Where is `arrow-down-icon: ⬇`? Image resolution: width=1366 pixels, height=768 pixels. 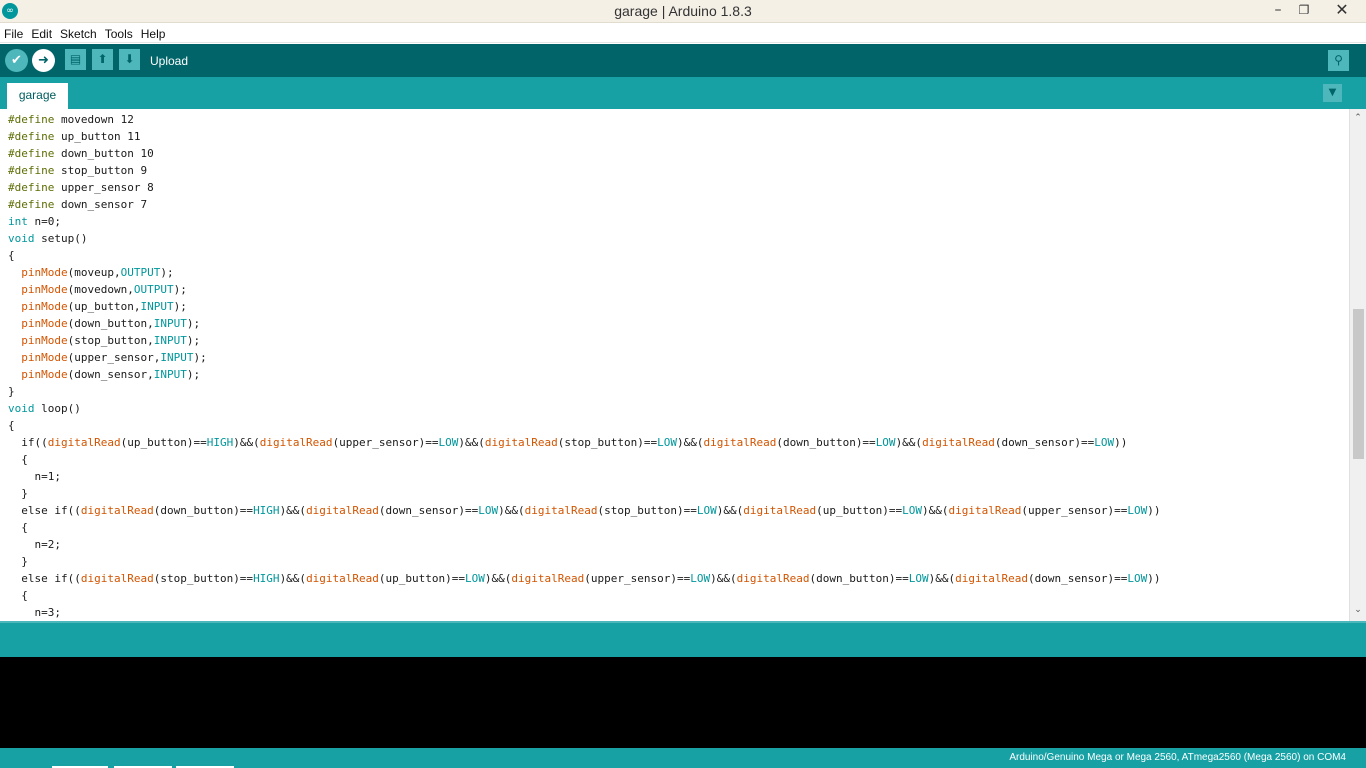 arrow-down-icon: ⬇ is located at coordinates (129, 59).